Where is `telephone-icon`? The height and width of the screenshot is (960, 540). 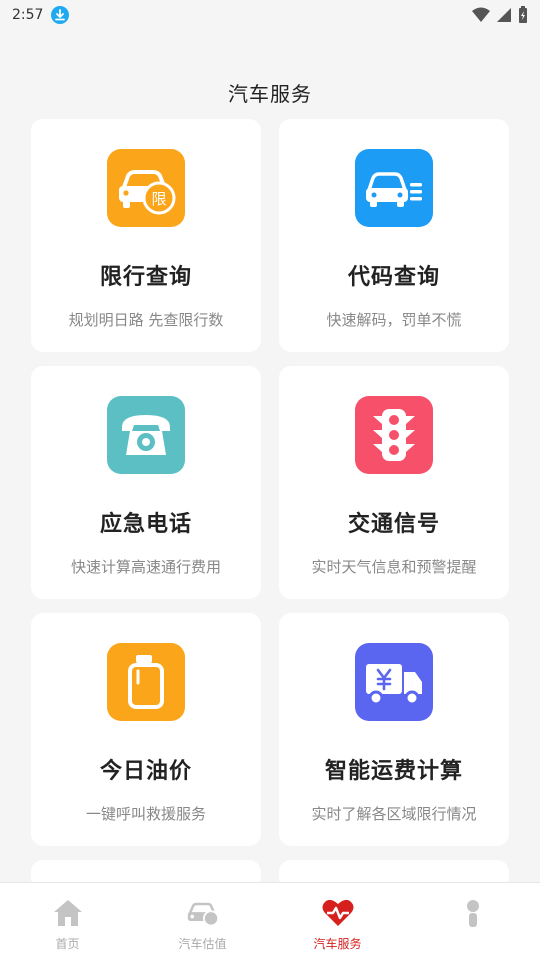
telephone-icon is located at coordinates (146, 435).